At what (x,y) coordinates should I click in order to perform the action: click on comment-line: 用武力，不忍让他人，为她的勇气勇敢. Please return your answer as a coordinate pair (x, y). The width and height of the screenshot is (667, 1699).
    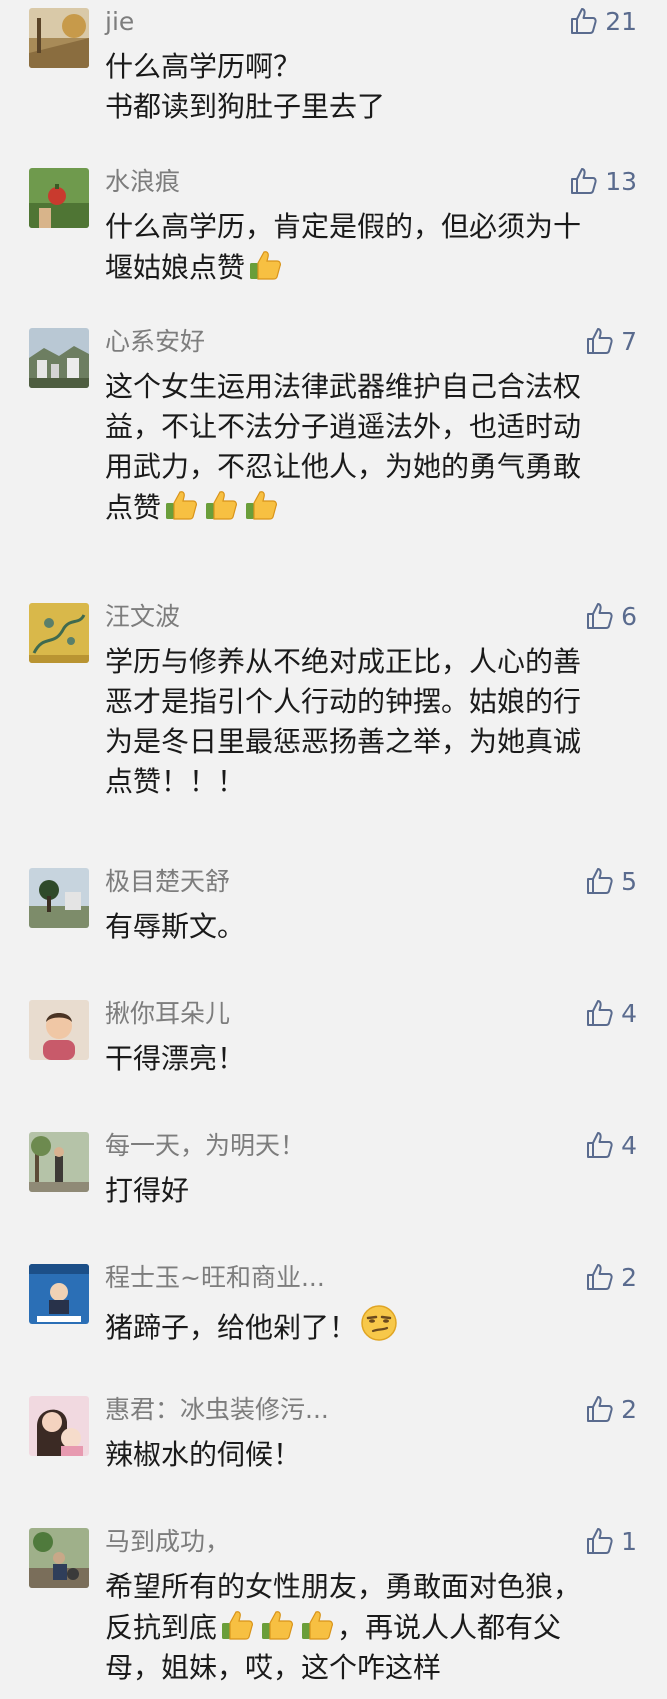
    Looking at the image, I should click on (343, 466).